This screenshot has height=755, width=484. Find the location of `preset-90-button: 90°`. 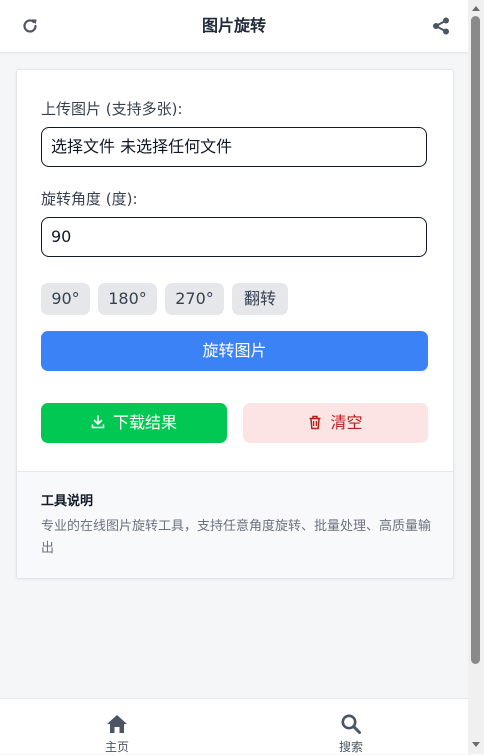

preset-90-button: 90° is located at coordinates (65, 299).